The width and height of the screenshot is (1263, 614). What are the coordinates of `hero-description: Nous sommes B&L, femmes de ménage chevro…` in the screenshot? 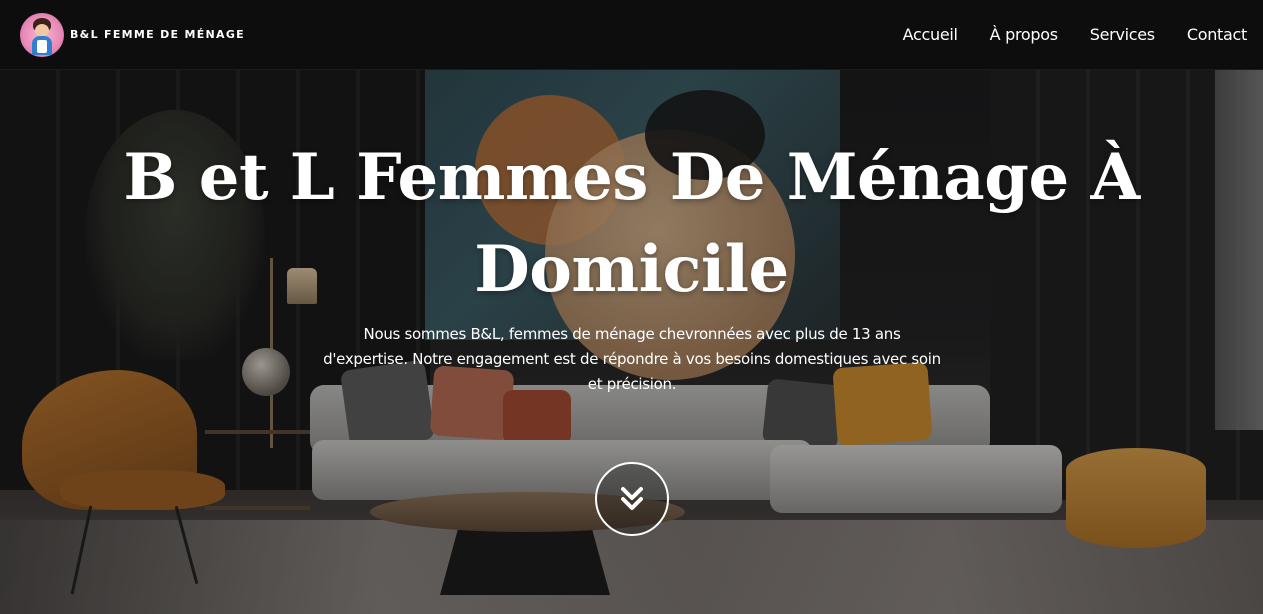 It's located at (632, 359).